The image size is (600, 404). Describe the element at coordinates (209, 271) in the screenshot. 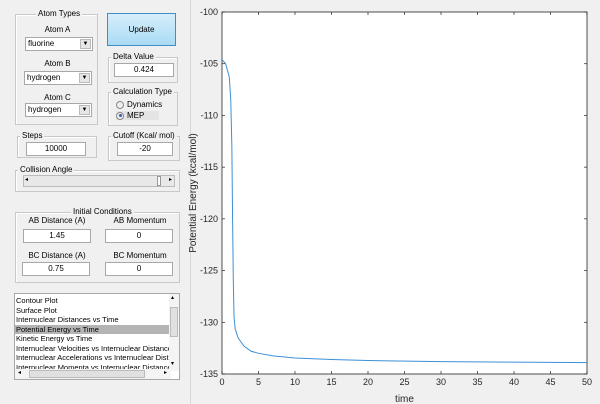

I see `y-tick-label: -125` at that location.